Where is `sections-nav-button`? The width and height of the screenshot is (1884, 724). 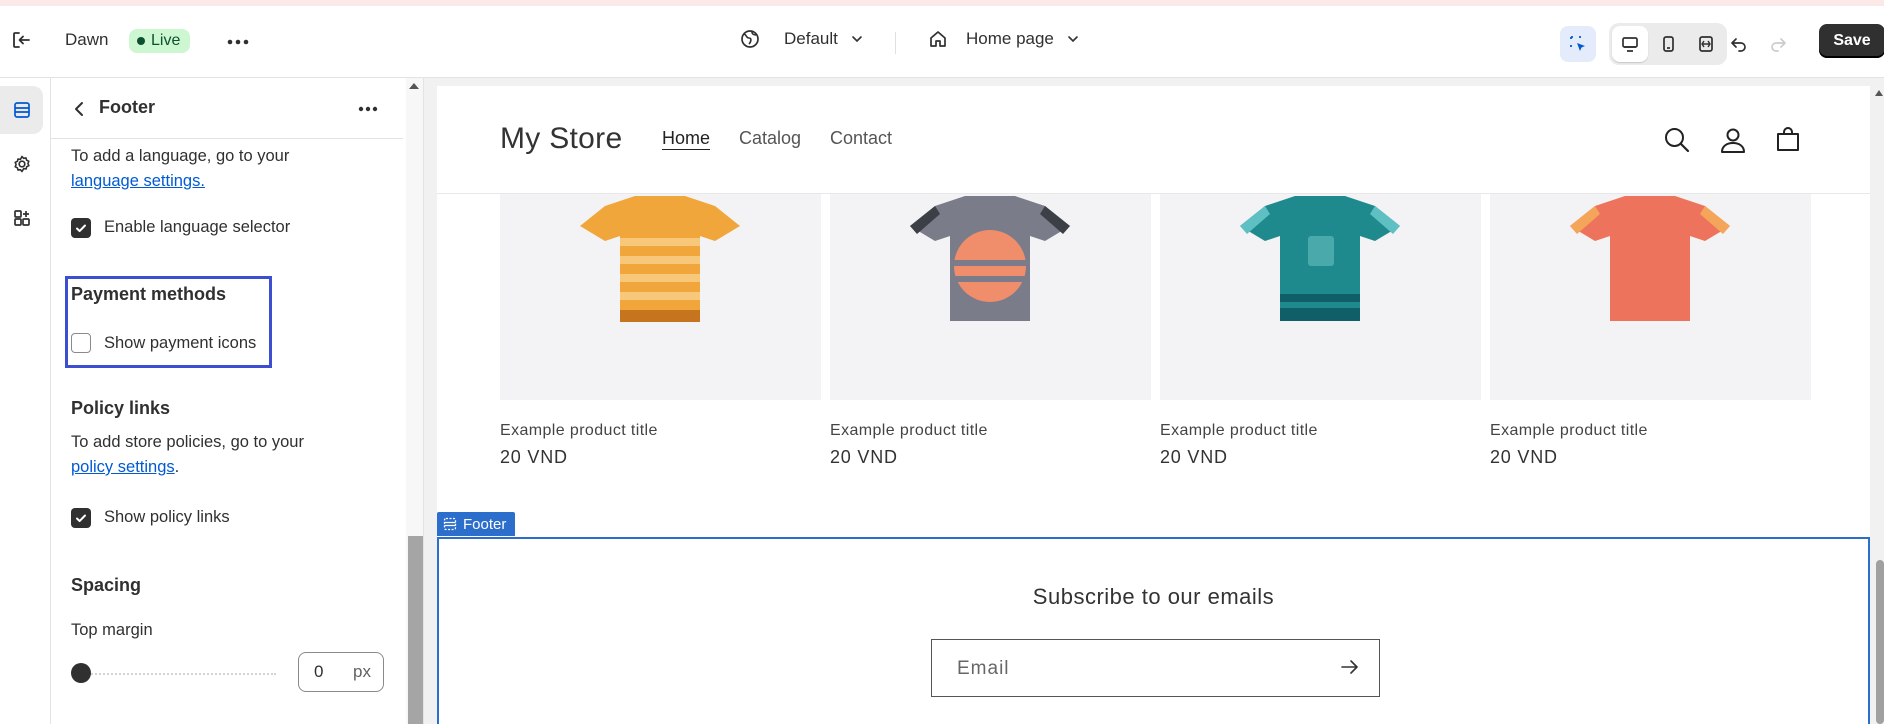 sections-nav-button is located at coordinates (21, 110).